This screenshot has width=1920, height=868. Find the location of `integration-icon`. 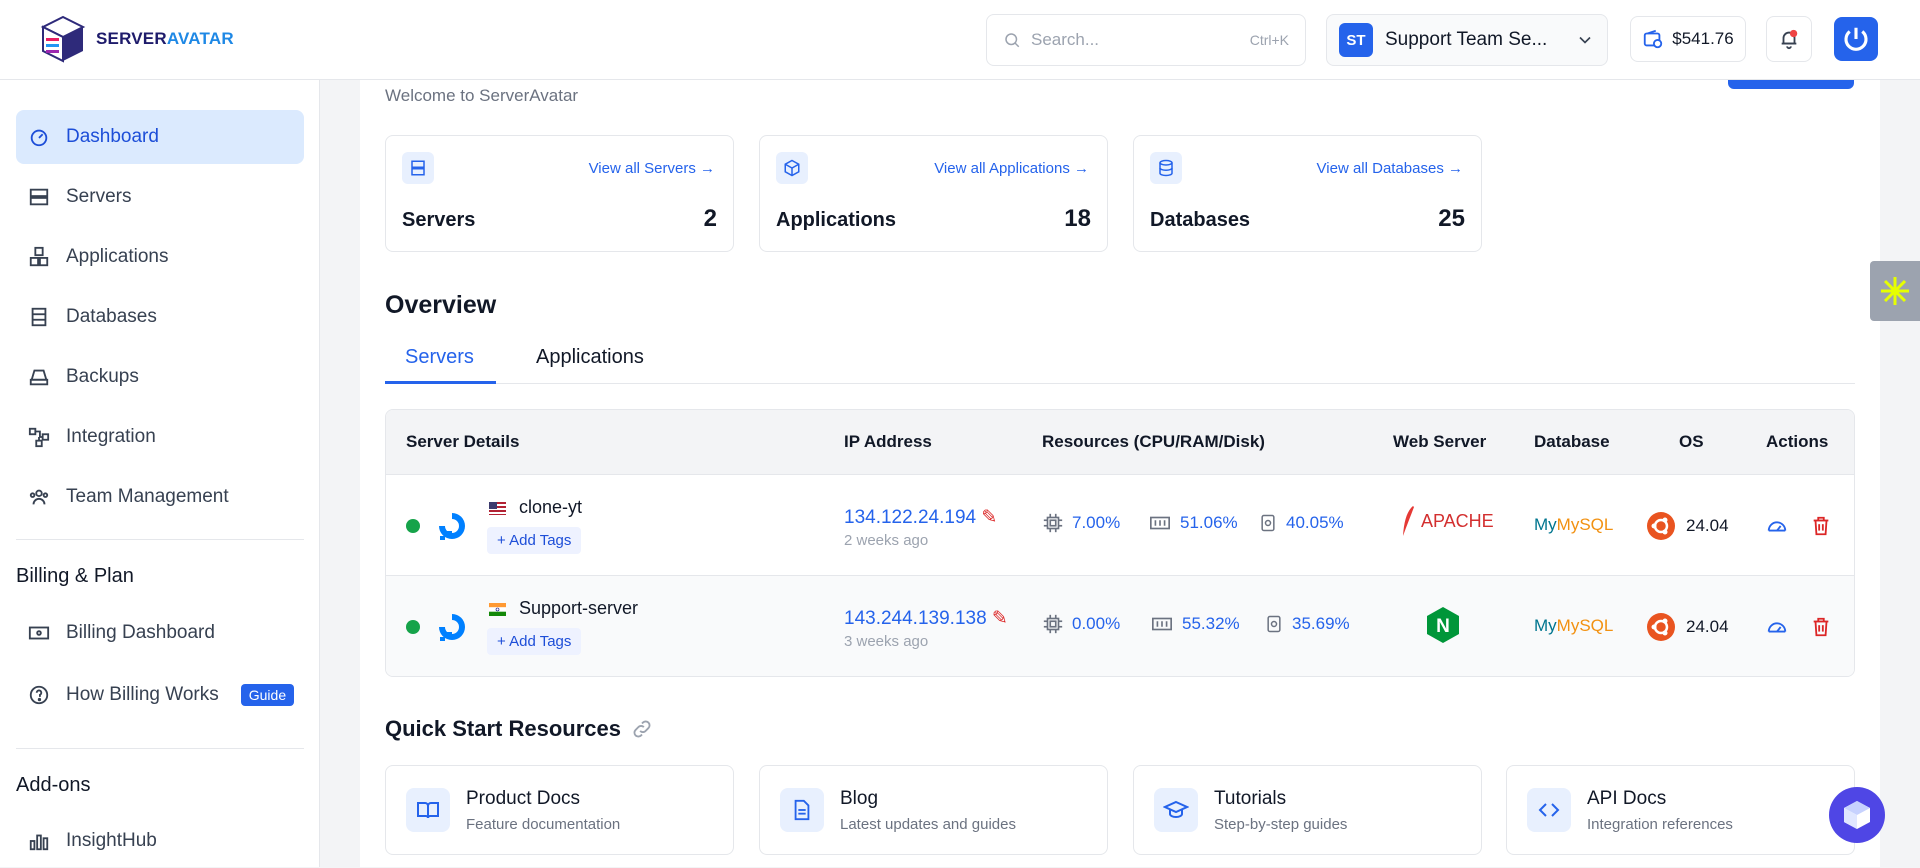

integration-icon is located at coordinates (39, 437).